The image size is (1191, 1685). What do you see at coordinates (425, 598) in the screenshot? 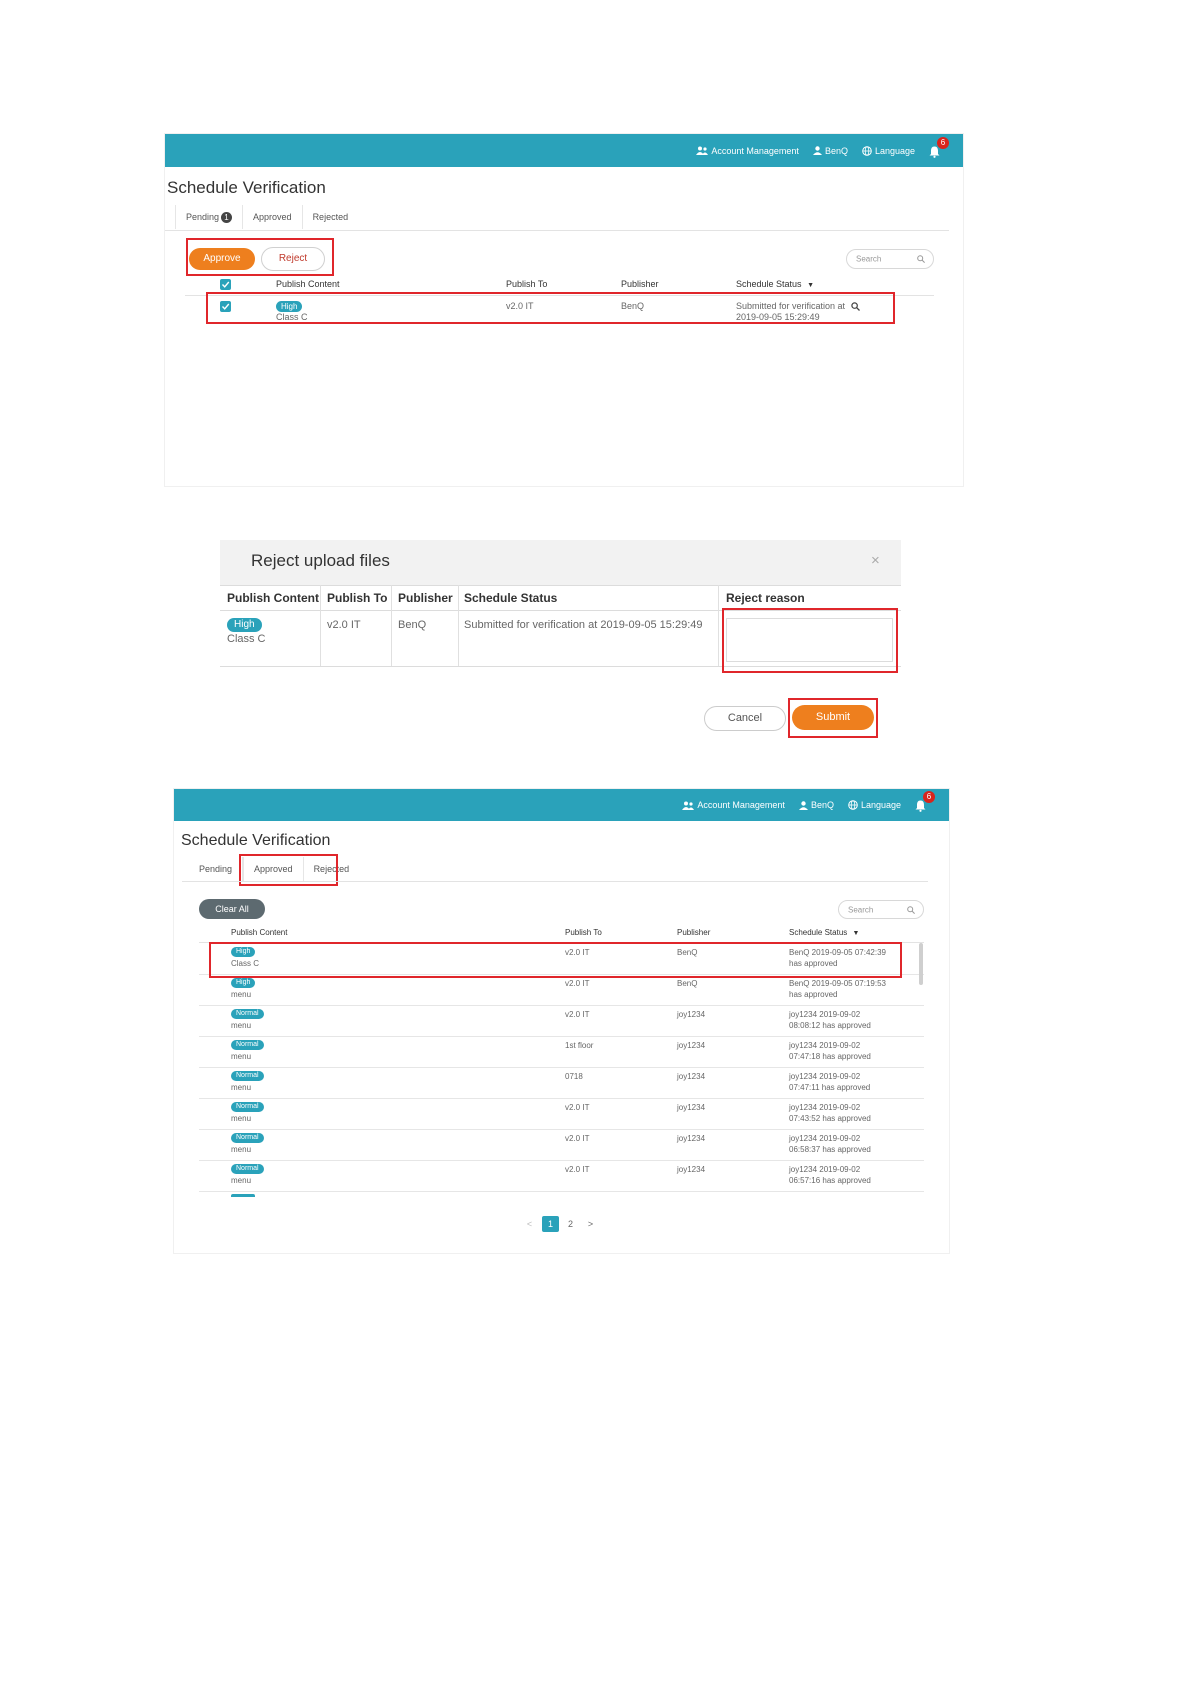
I see `dialog-header-publisher: Publisher` at bounding box center [425, 598].